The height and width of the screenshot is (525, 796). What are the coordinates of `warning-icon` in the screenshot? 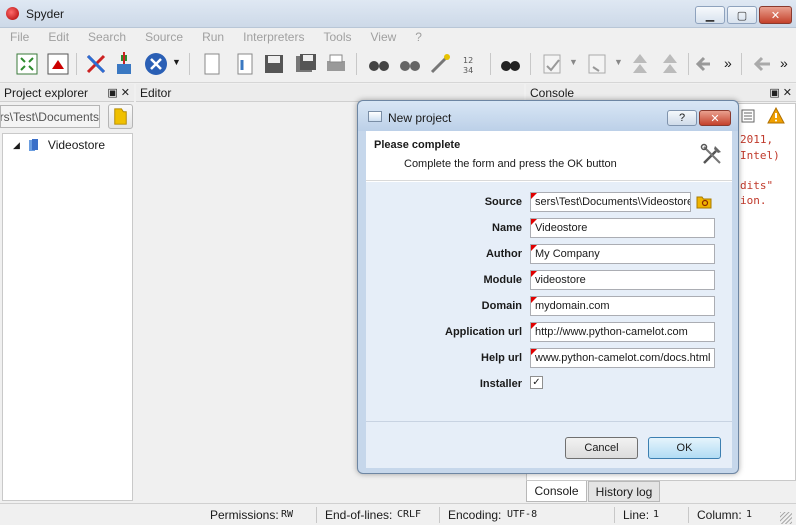 It's located at (776, 115).